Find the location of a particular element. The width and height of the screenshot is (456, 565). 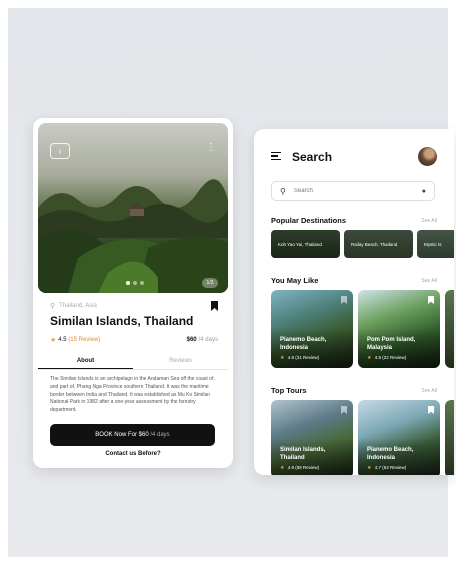

destination-chip: Koh Yao Yai, Thailand is located at coordinates (305, 244).